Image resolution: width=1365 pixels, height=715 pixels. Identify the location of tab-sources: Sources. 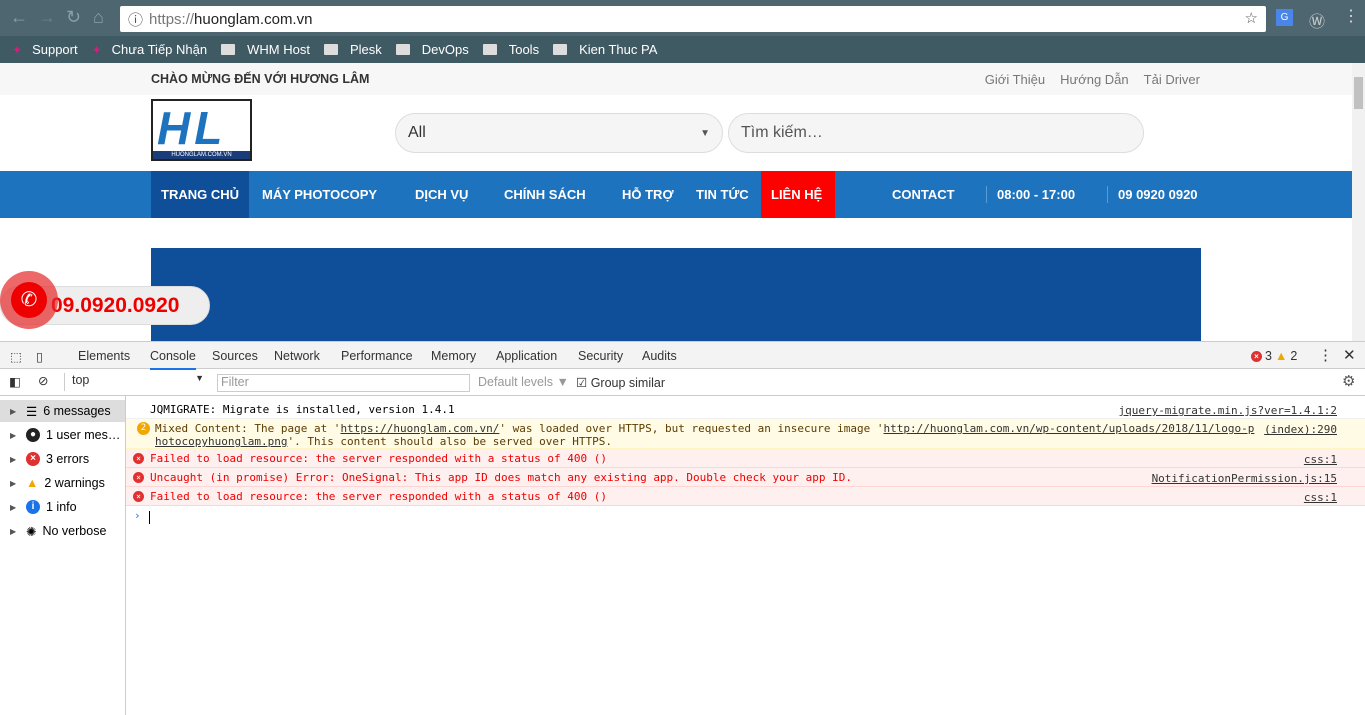
(235, 356).